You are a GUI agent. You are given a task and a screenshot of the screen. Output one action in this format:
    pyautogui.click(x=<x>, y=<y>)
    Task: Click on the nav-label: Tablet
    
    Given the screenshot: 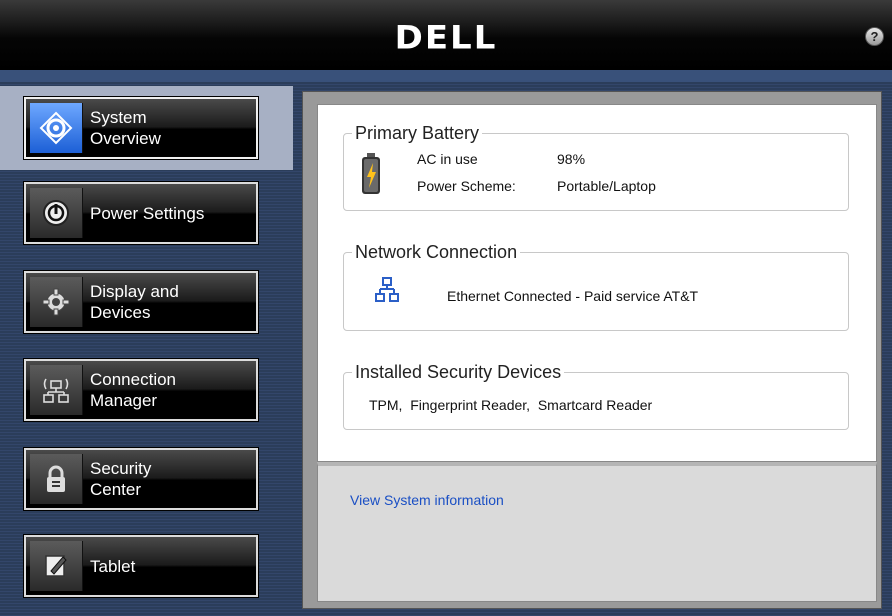 What is the action you would take?
    pyautogui.click(x=113, y=566)
    